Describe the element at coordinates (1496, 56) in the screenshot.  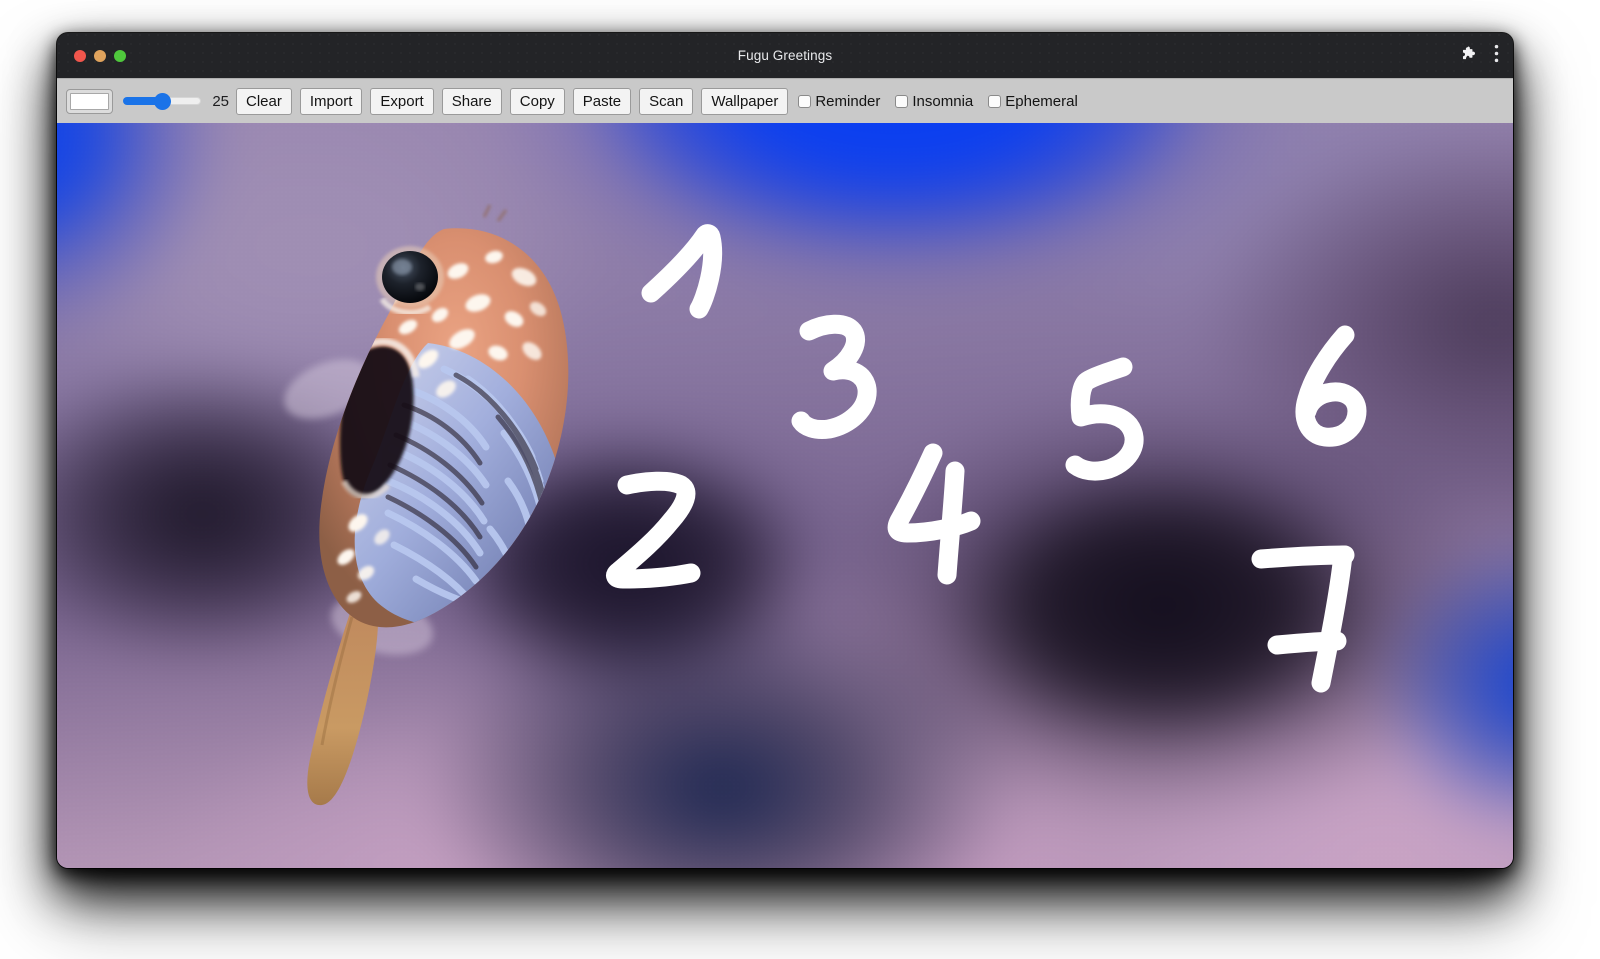
I see `browser-menu-icon` at that location.